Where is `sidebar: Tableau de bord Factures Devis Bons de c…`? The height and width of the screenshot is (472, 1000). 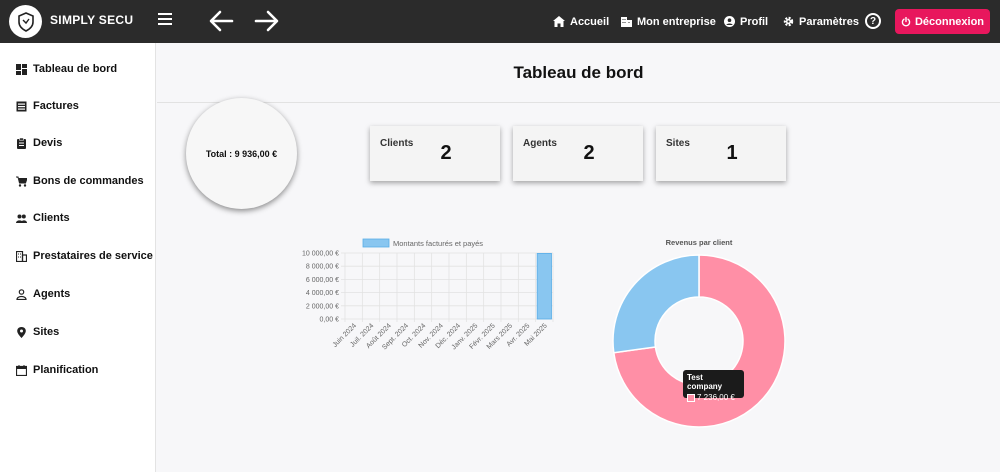 sidebar: Tableau de bord Factures Devis Bons de c… is located at coordinates (78, 257).